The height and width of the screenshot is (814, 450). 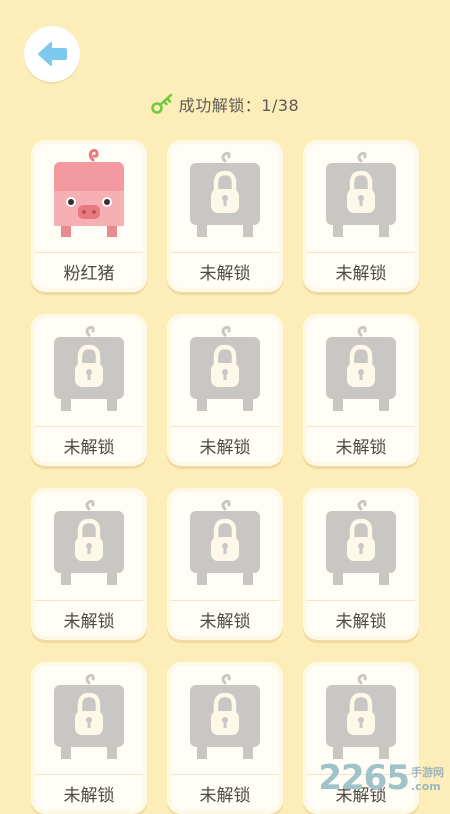 I want to click on character-card-unlocked: 粉红猪, so click(x=89, y=216).